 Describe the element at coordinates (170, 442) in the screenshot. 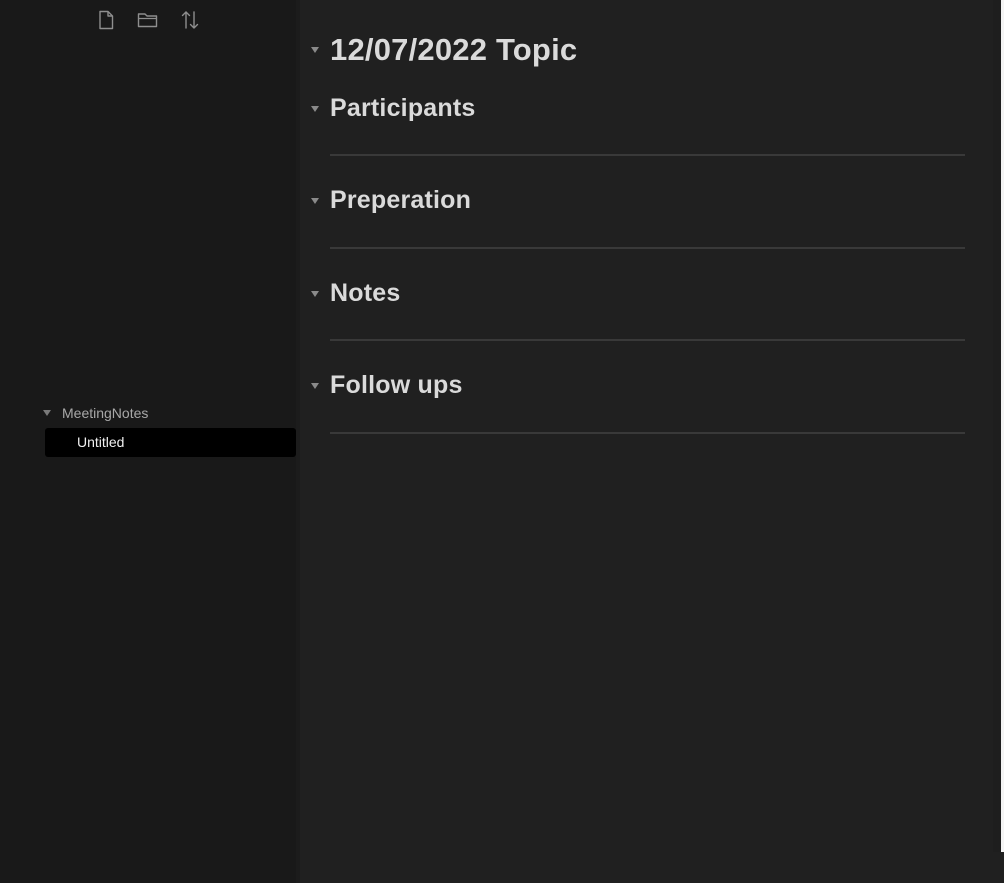

I see `file-item-untitled: Untitled` at that location.